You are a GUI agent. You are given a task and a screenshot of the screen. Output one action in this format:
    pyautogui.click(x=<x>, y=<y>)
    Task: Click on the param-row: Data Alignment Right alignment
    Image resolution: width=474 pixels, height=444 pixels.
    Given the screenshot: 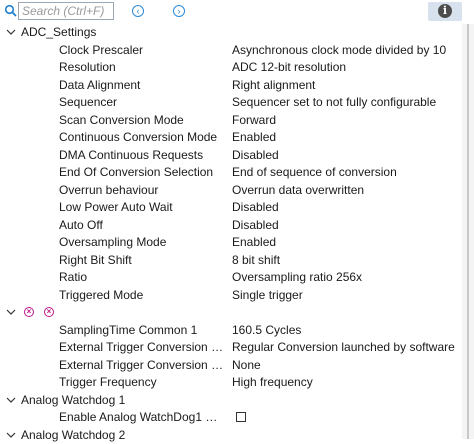 What is the action you would take?
    pyautogui.click(x=237, y=86)
    